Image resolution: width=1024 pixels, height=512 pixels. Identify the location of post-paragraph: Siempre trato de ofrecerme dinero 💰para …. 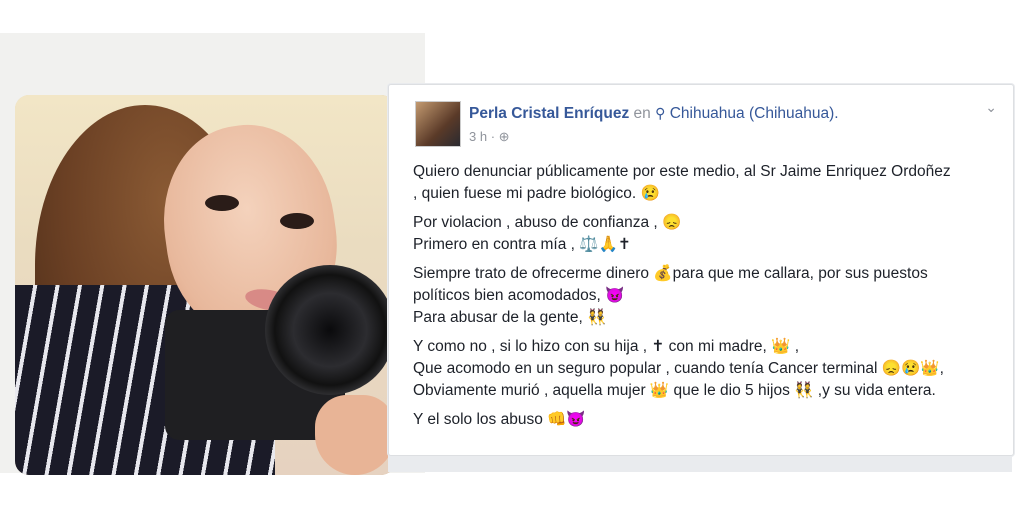
(708, 296).